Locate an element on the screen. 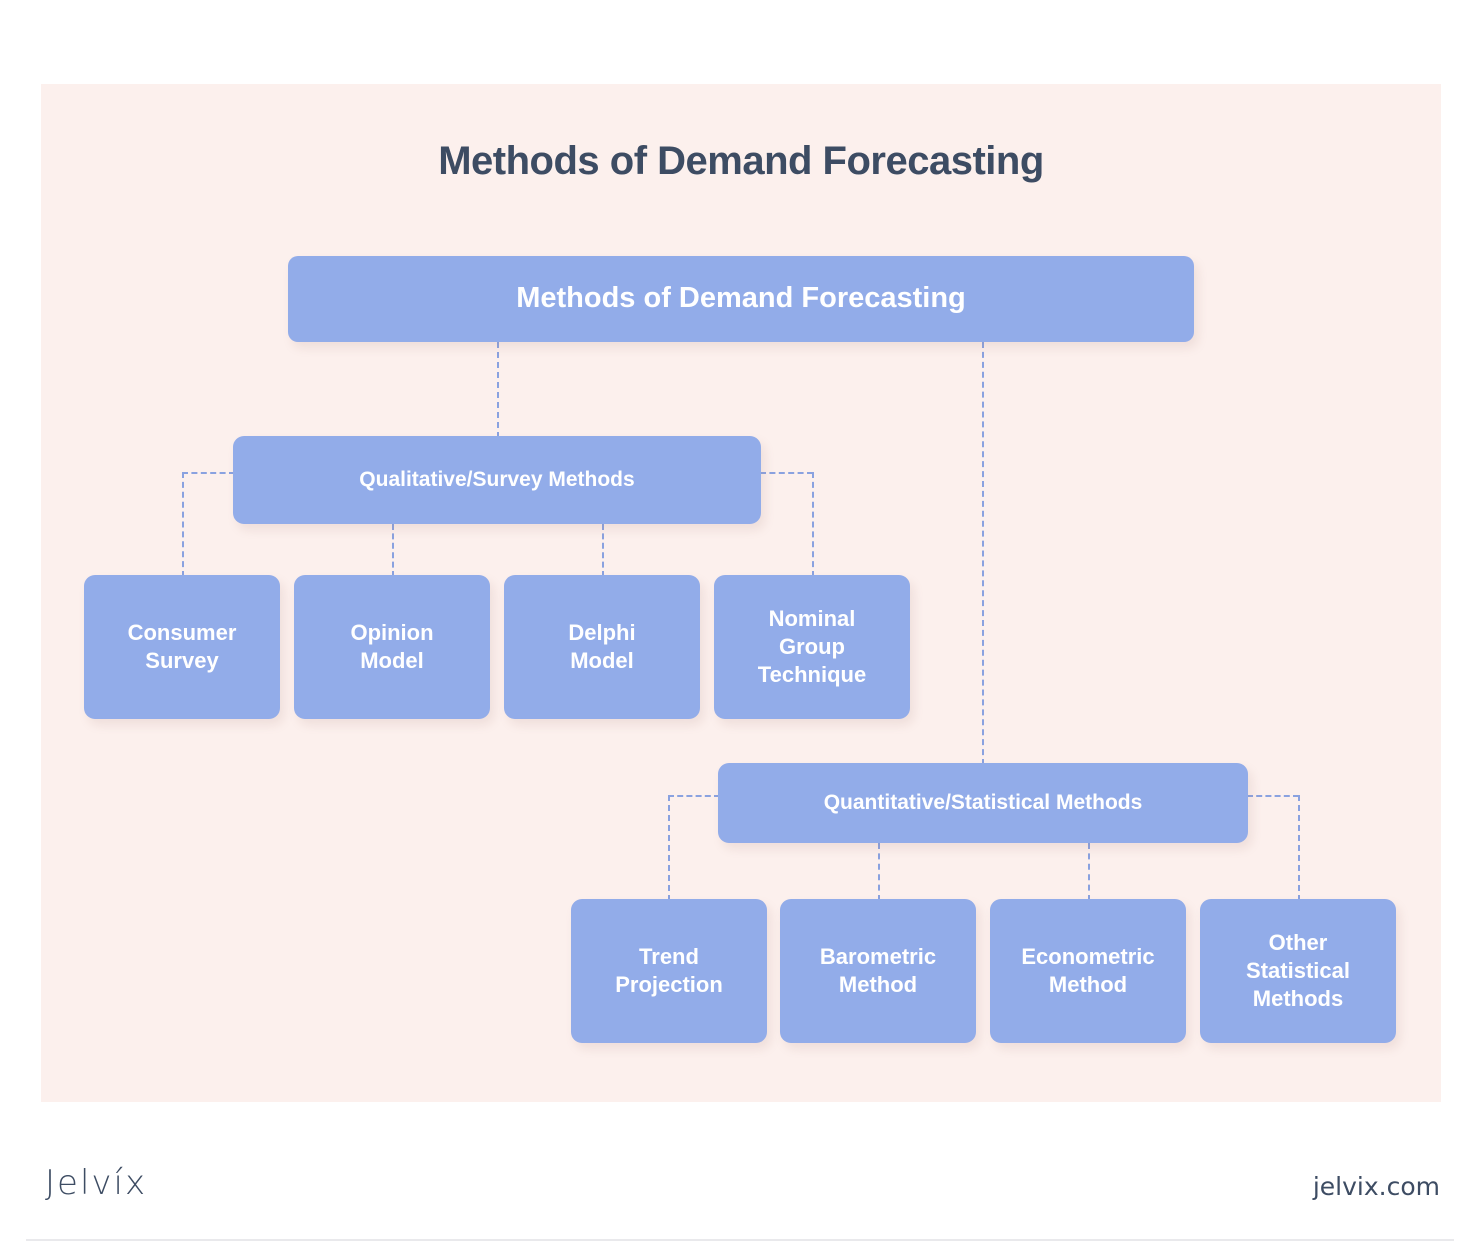 This screenshot has height=1242, width=1480. node-root: Methods of Demand Forecasting is located at coordinates (741, 299).